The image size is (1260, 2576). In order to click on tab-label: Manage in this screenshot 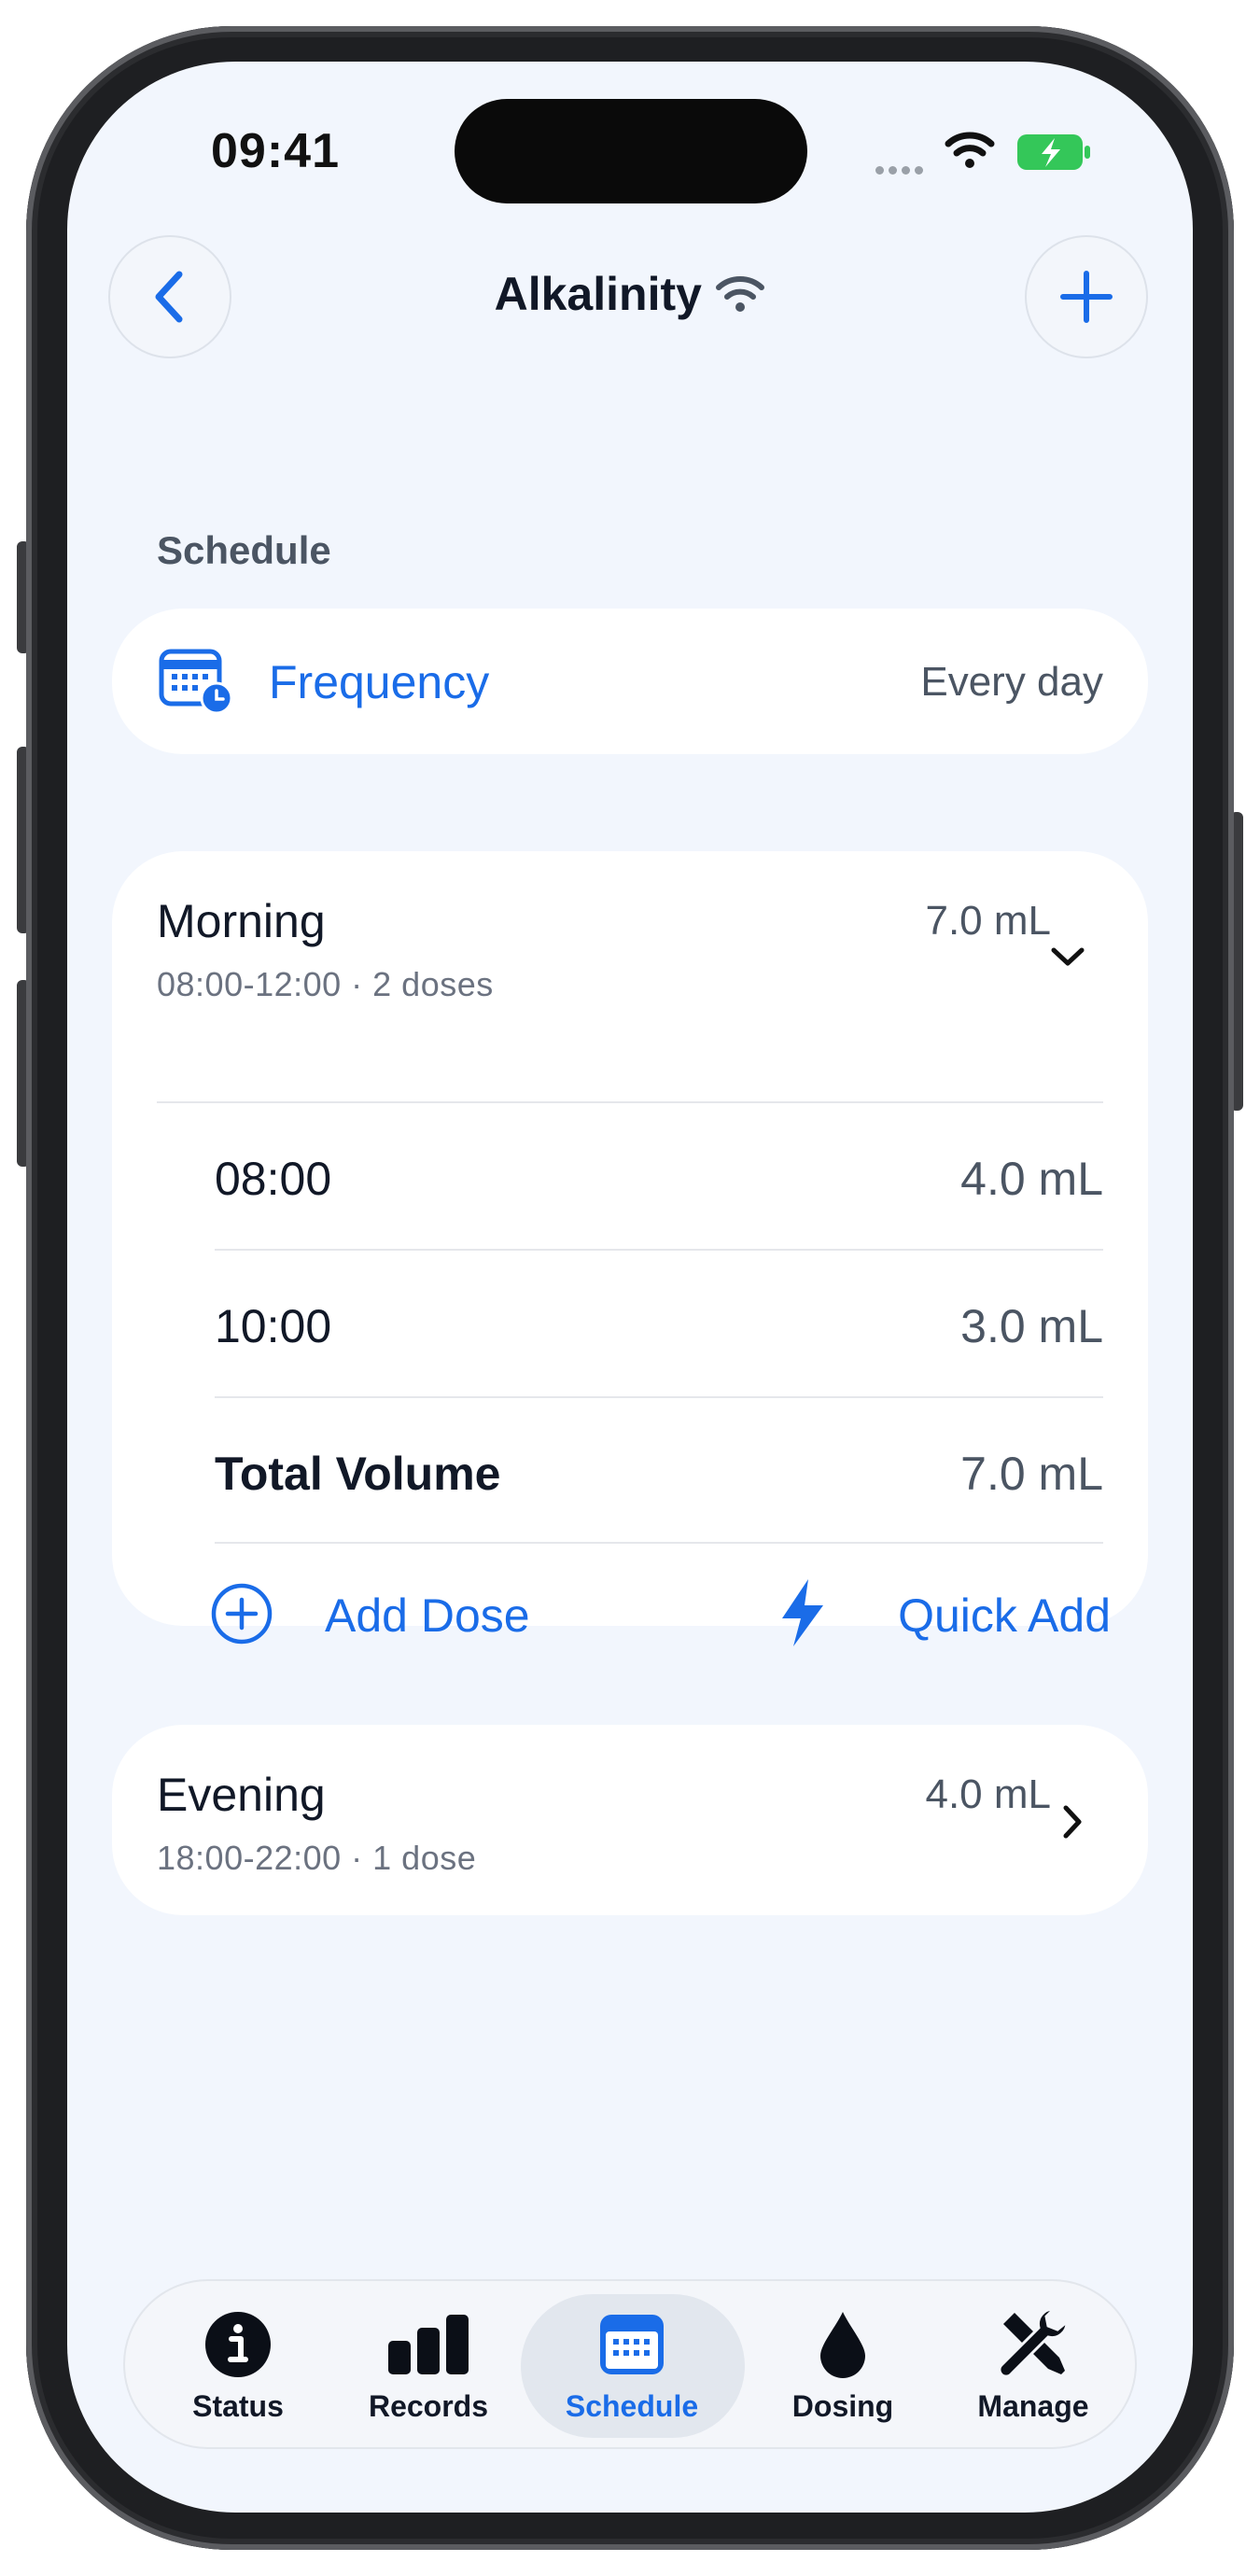, I will do `click(1033, 2406)`.